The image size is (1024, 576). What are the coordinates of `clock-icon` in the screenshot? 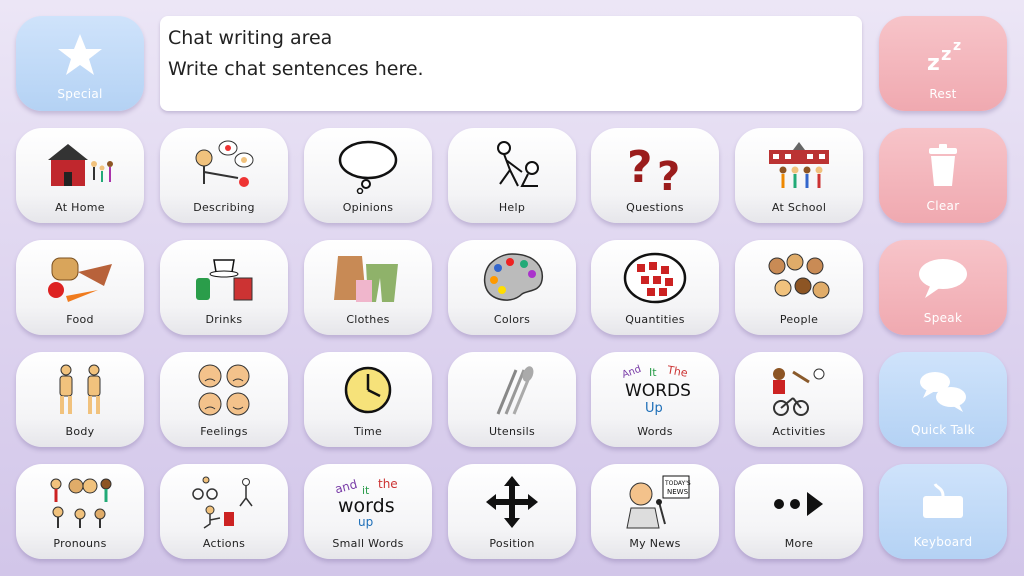 It's located at (368, 390).